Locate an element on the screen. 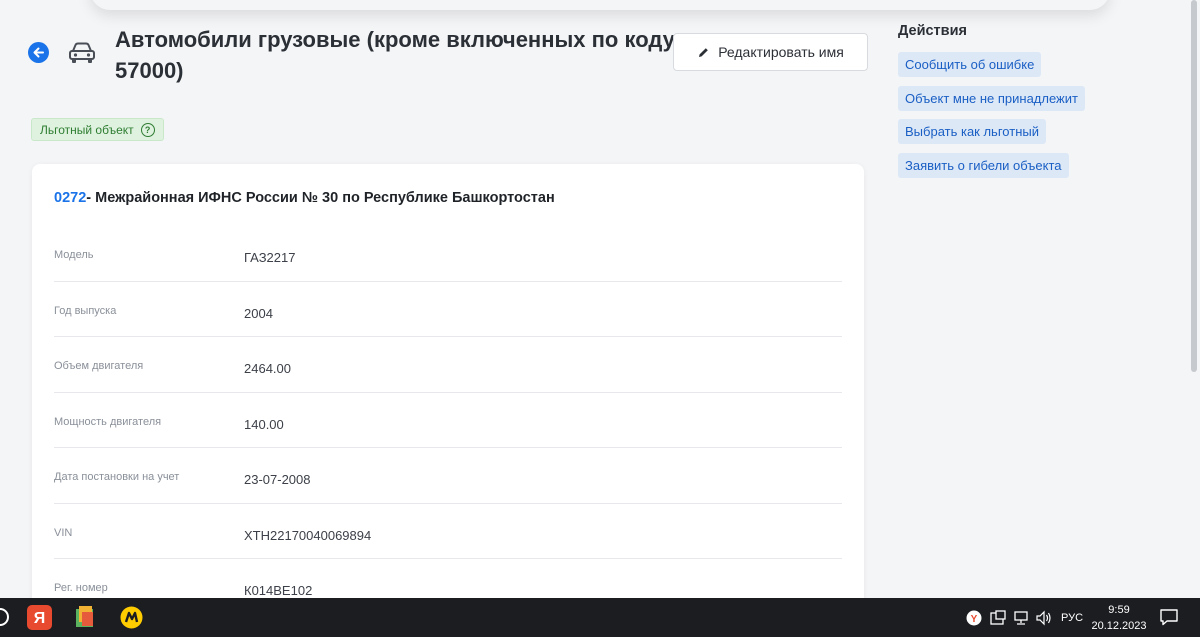 This screenshot has height=637, width=1200. detail-row-year: Год выпуска 2004 is located at coordinates (448, 309).